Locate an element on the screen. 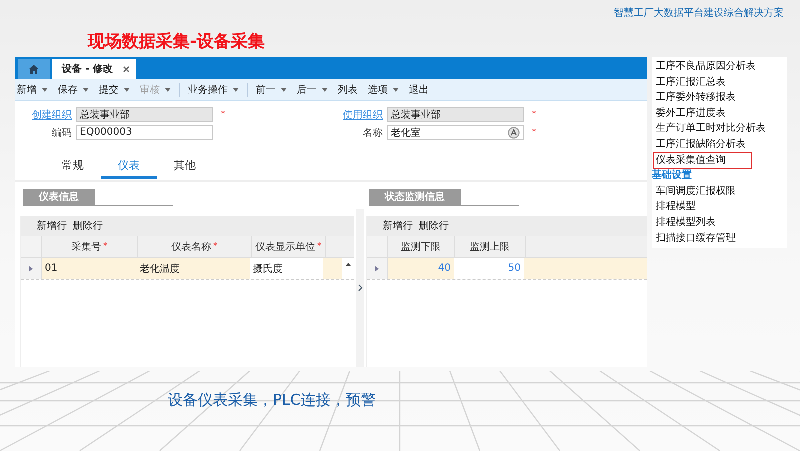  menu-heading: 基础设置 is located at coordinates (672, 176).